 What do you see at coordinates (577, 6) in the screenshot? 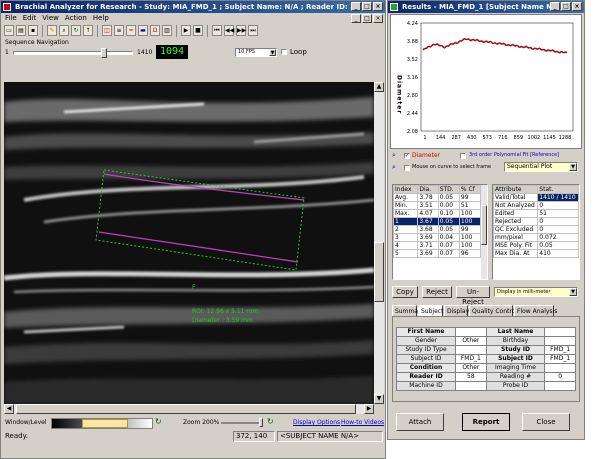
I see `results-close-window-button: ×` at bounding box center [577, 6].